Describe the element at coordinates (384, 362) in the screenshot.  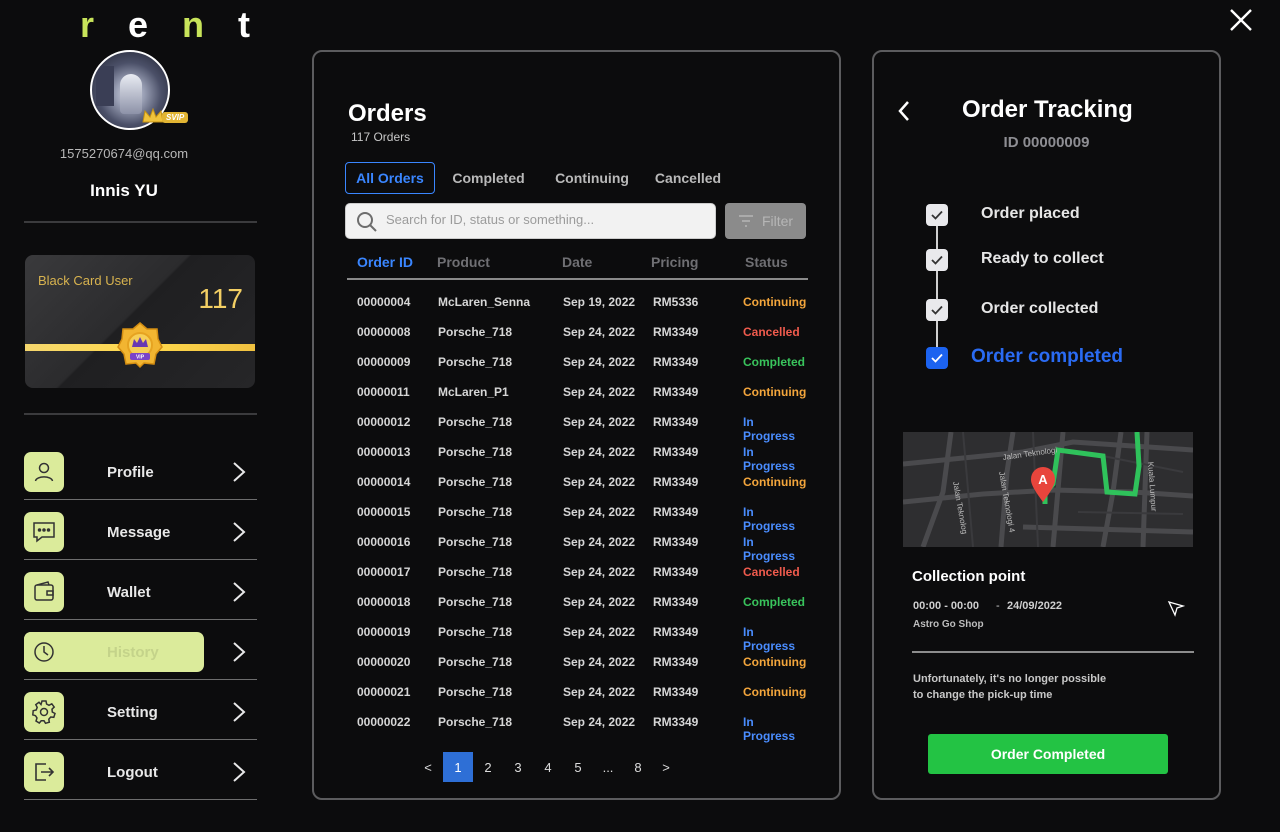
I see `cell-order-id: 00000009` at that location.